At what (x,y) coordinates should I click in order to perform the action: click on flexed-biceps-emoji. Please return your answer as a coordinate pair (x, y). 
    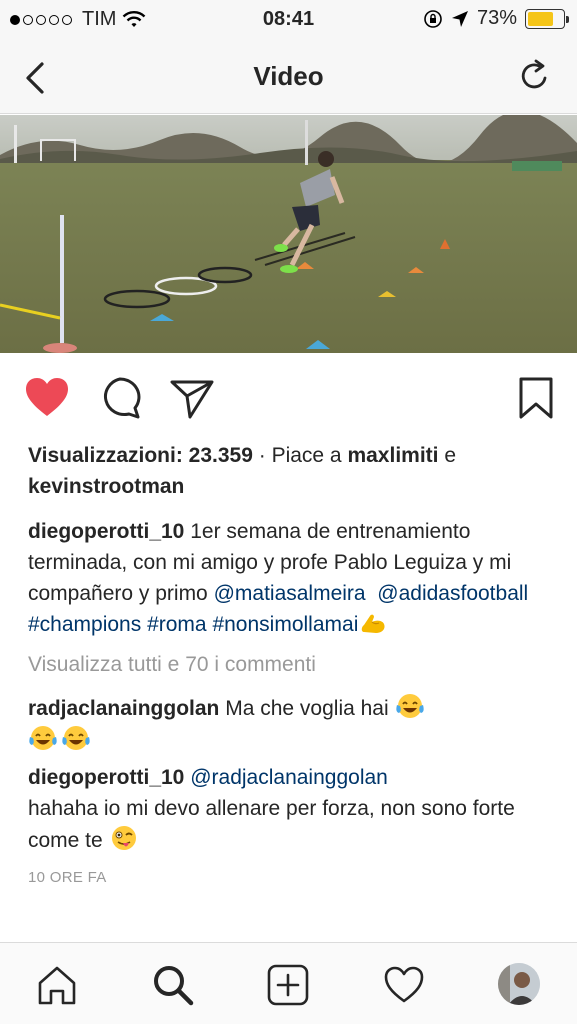
    Looking at the image, I should click on (373, 623).